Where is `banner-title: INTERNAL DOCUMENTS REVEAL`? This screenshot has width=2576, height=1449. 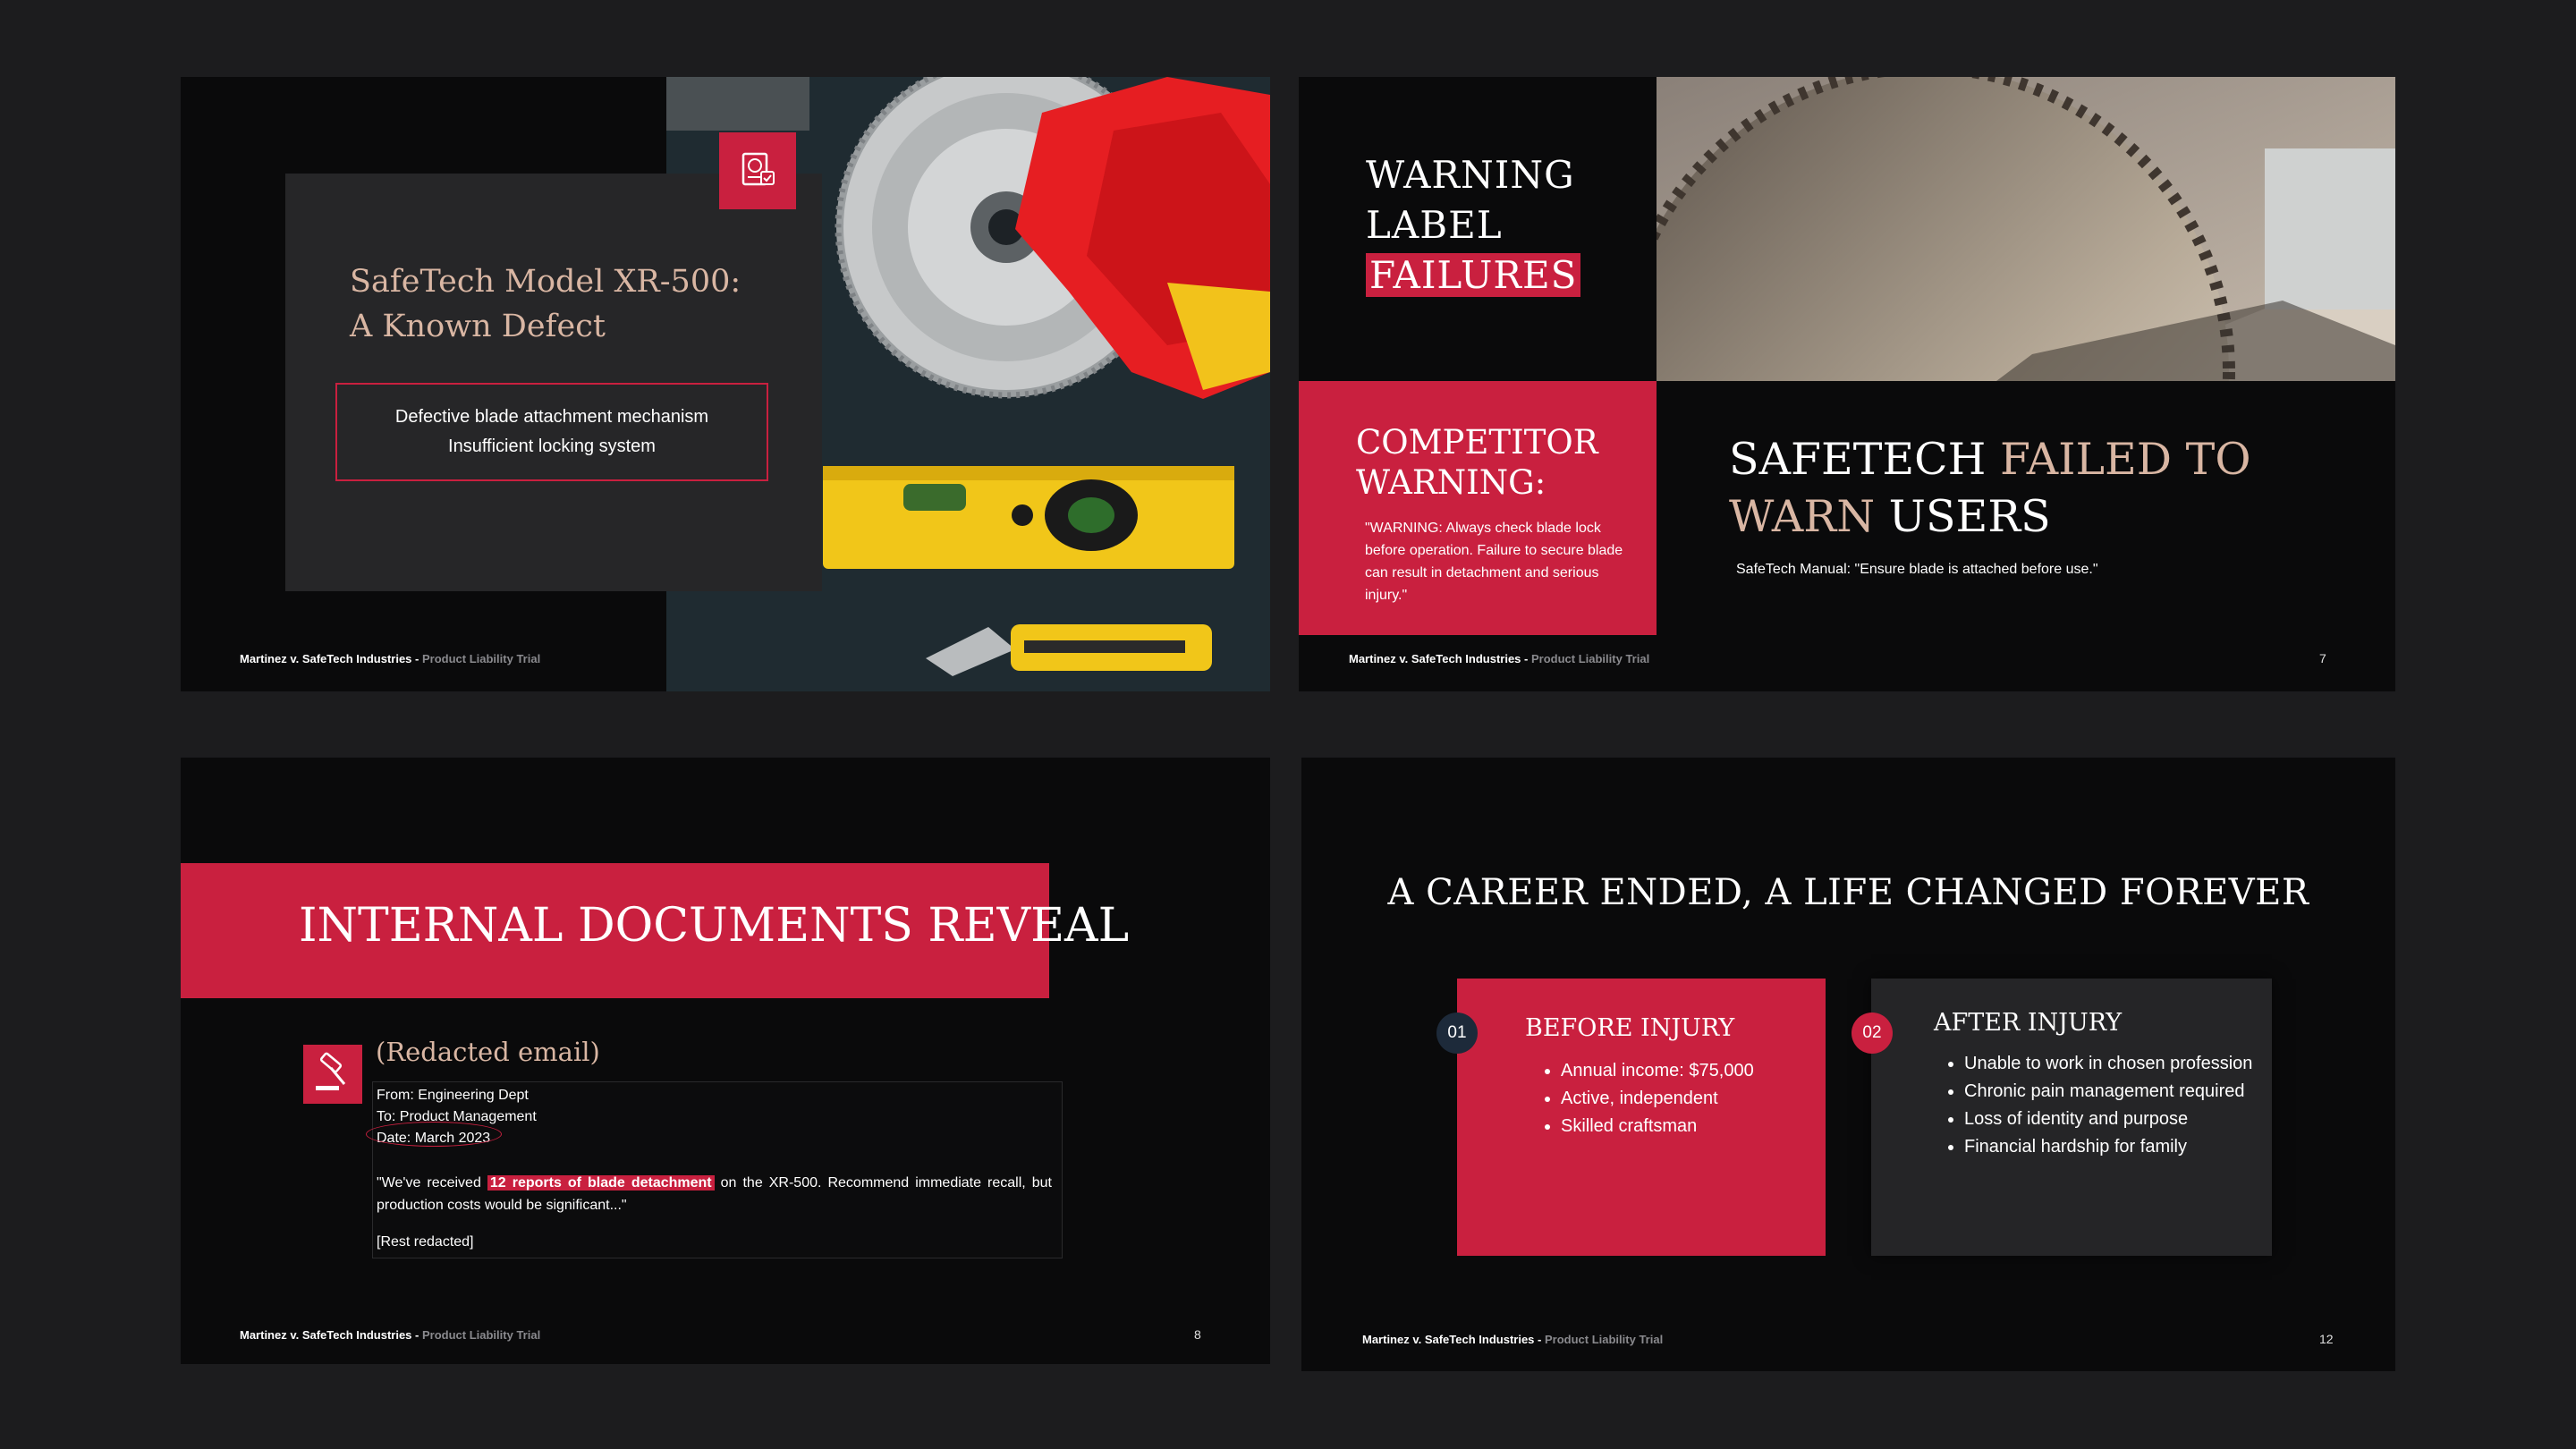
banner-title: INTERNAL DOCUMENTS REVEAL is located at coordinates (714, 926).